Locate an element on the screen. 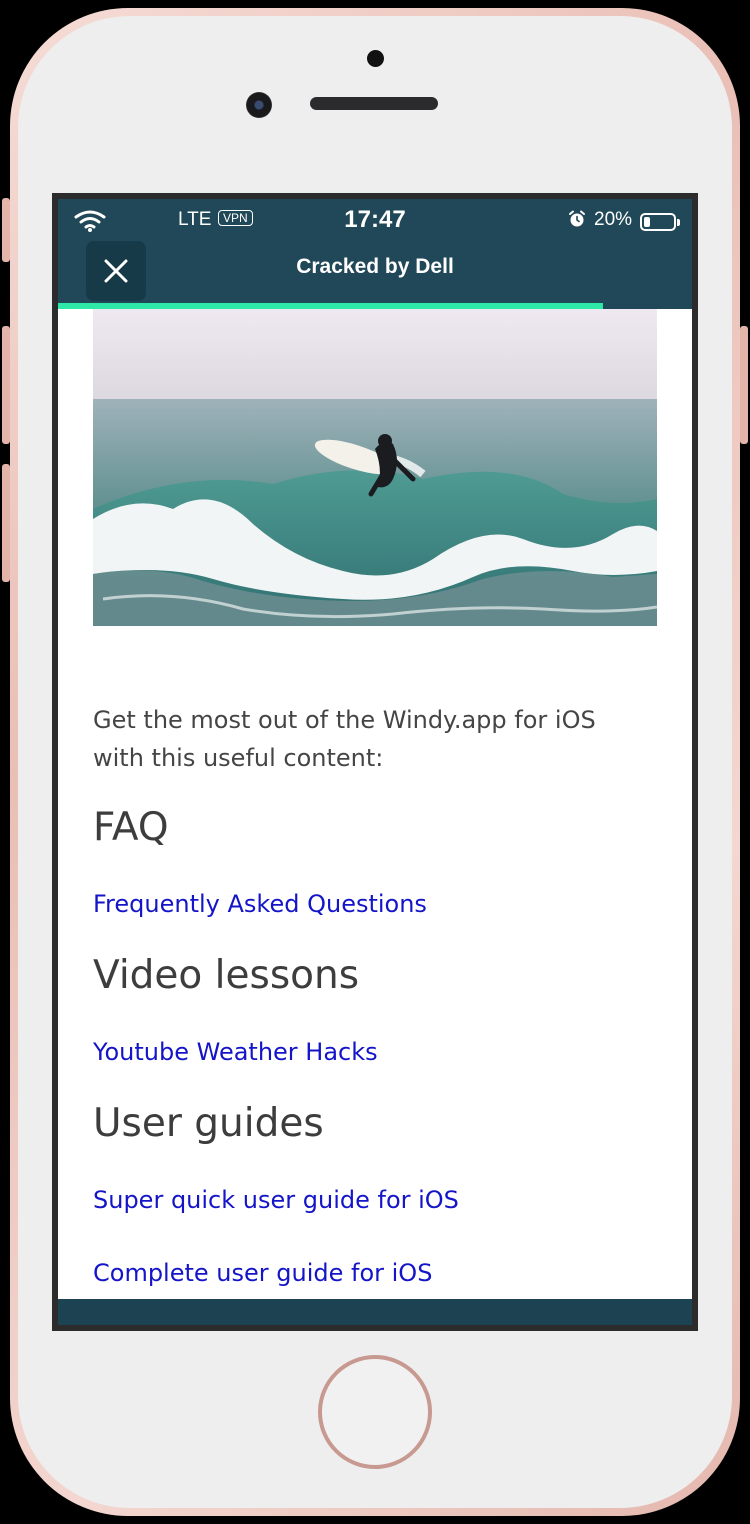 This screenshot has height=1524, width=750. volume-up-button is located at coordinates (6, 385).